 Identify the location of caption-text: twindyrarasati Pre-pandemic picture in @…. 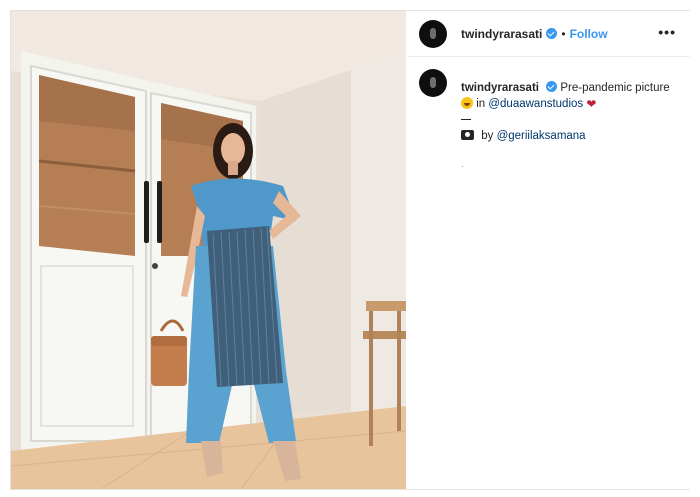
(568, 112).